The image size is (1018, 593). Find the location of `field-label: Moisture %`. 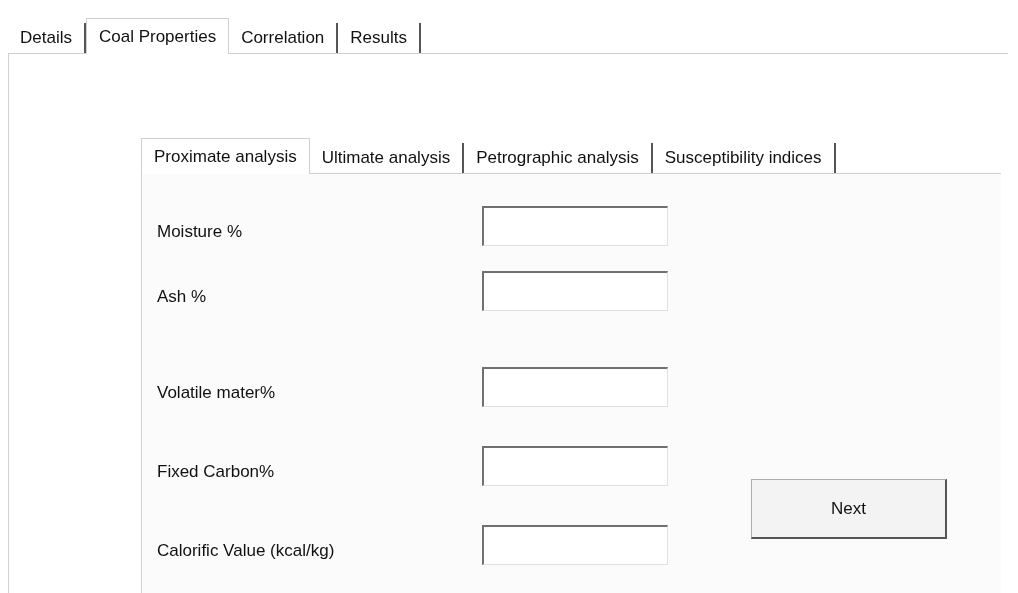

field-label: Moisture % is located at coordinates (200, 232).